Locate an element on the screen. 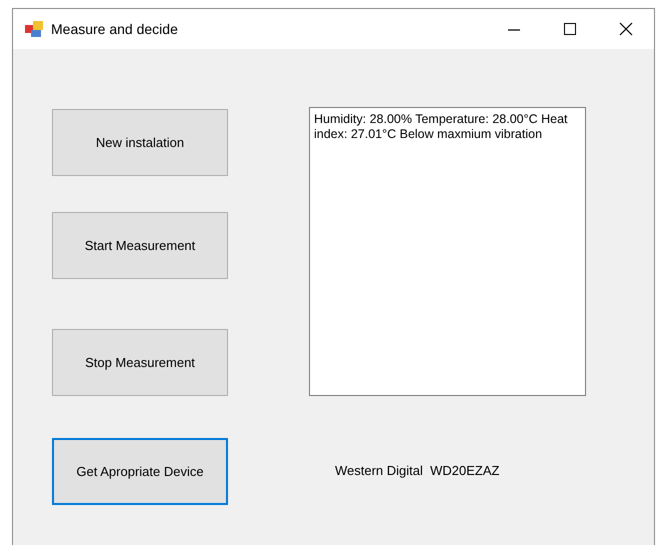 This screenshot has height=547, width=667. action-button: Start Measurement is located at coordinates (140, 245).